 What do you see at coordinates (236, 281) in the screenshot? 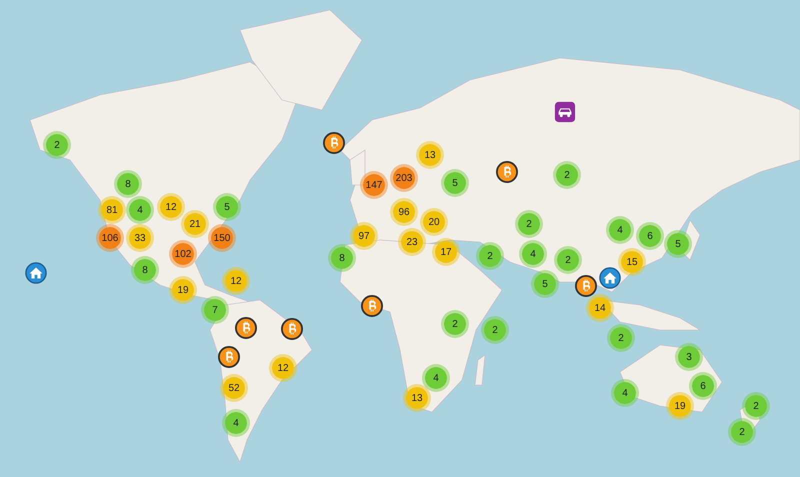
I see `cluster-marker: 12` at bounding box center [236, 281].